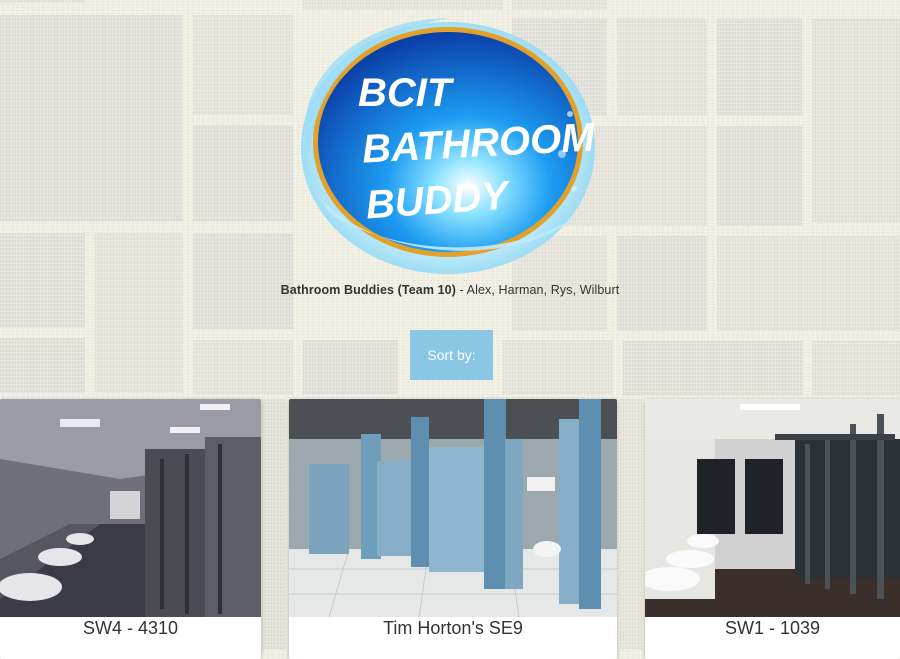 This screenshot has height=659, width=900. What do you see at coordinates (368, 290) in the screenshot?
I see `team-name: Bathroom Buddies (Team 10)` at bounding box center [368, 290].